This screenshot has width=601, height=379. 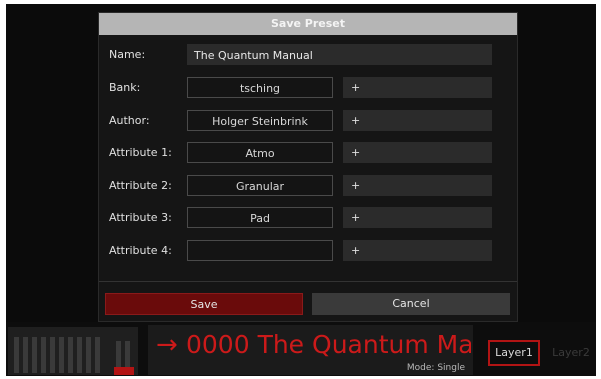 I want to click on attribute-4-row: Attribute 4: +, so click(x=308, y=251).